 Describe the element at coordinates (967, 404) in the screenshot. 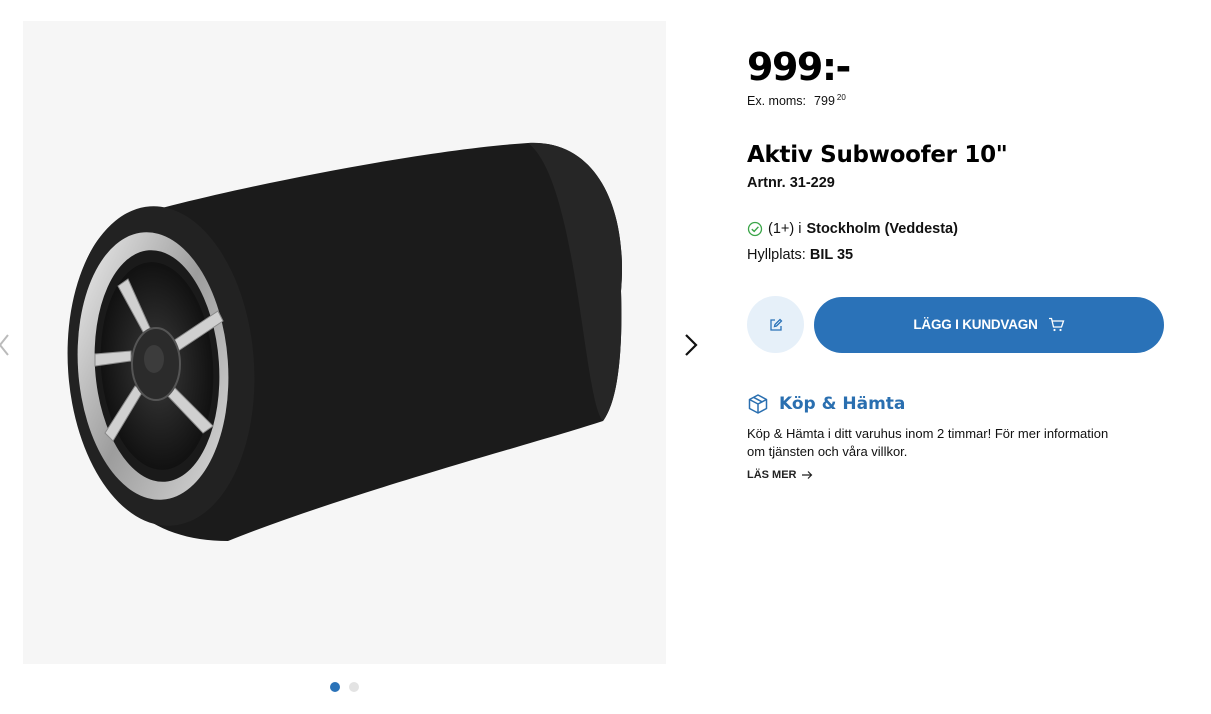

I see `kop-hamta-heading: Köp & Hämta` at that location.